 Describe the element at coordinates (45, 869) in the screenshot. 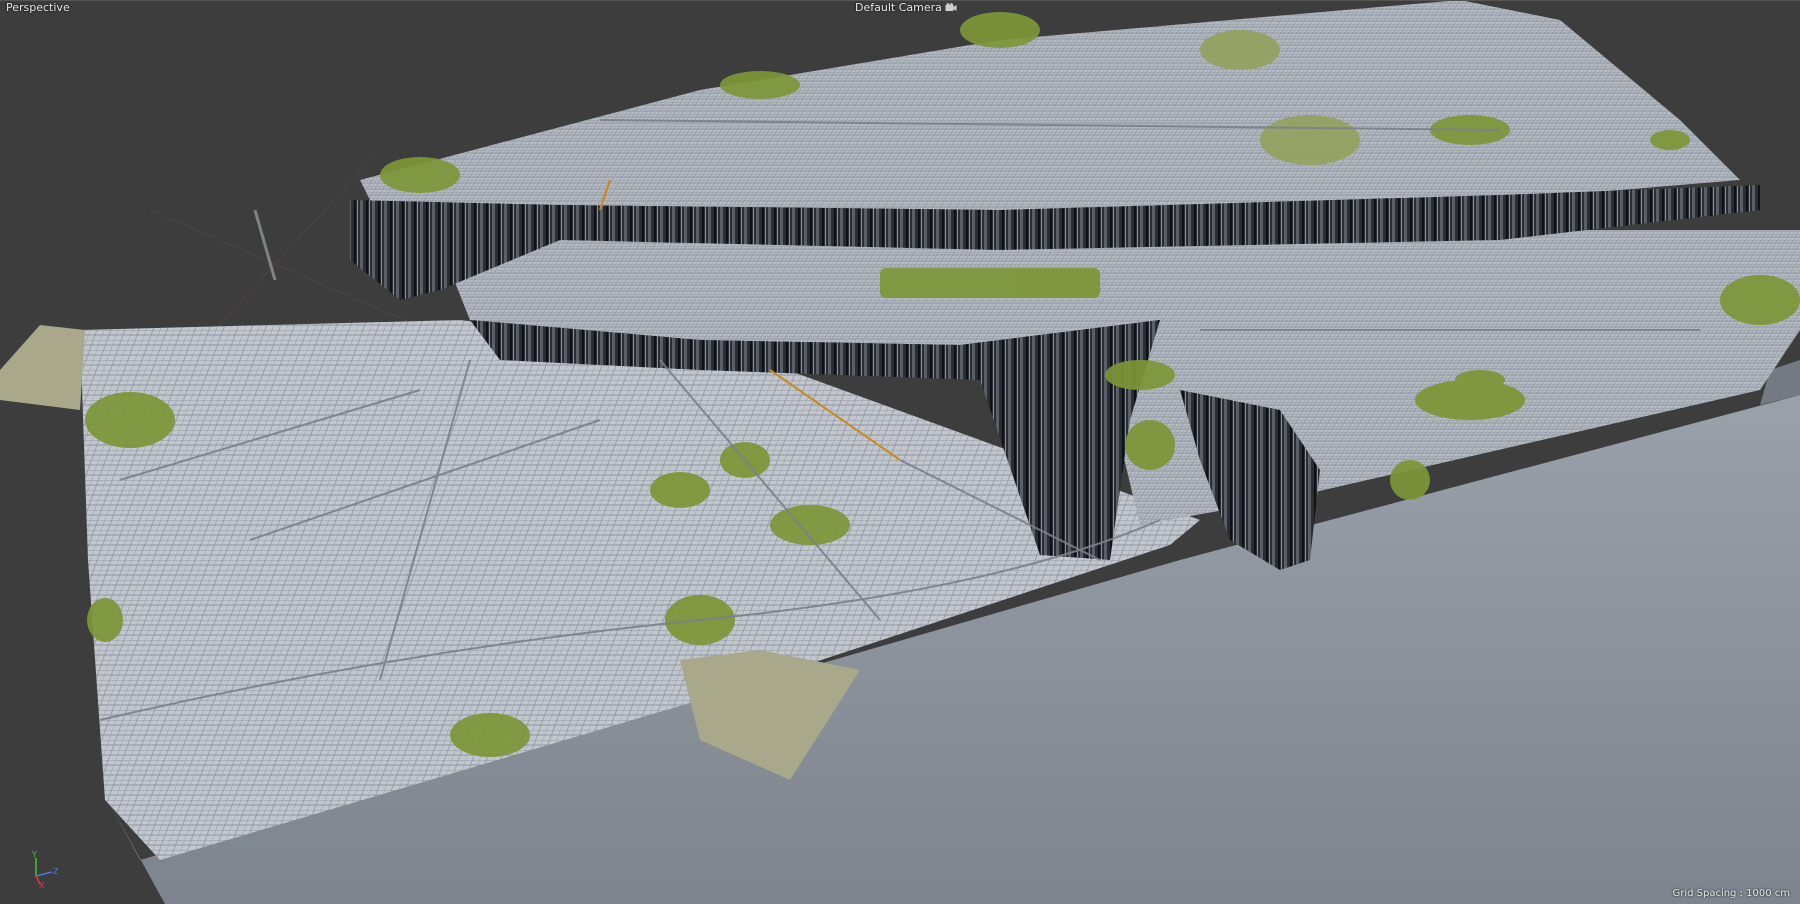

I see `axis-gizmo: Y Z X` at that location.